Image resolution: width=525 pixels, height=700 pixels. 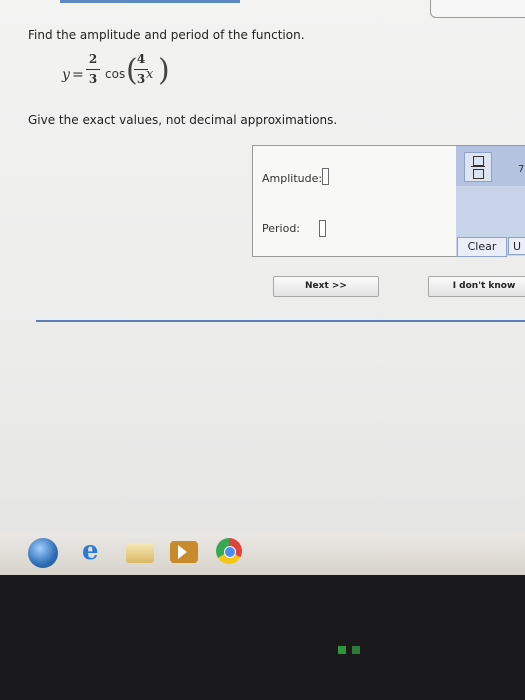 I want to click on clear-button: Clear, so click(x=482, y=247).